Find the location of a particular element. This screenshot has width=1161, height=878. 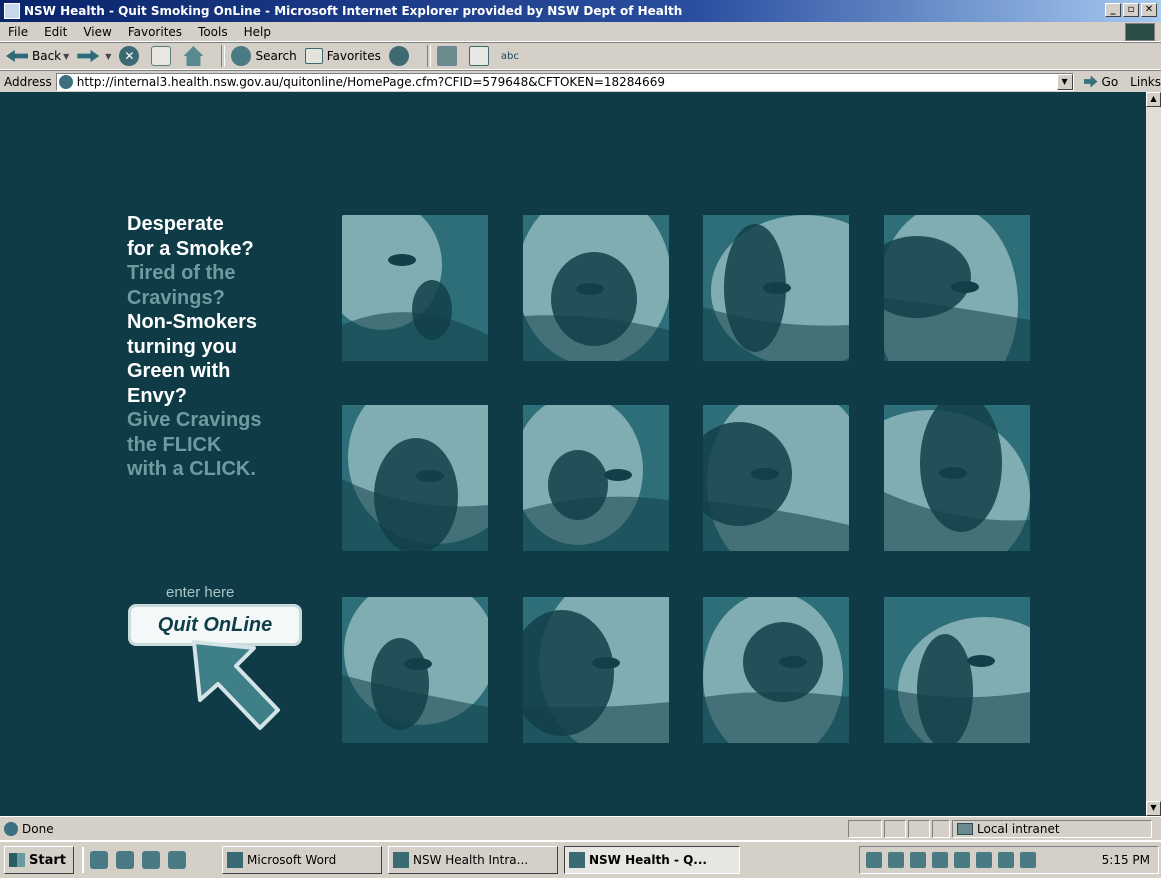

refresh-button is located at coordinates (163, 56).